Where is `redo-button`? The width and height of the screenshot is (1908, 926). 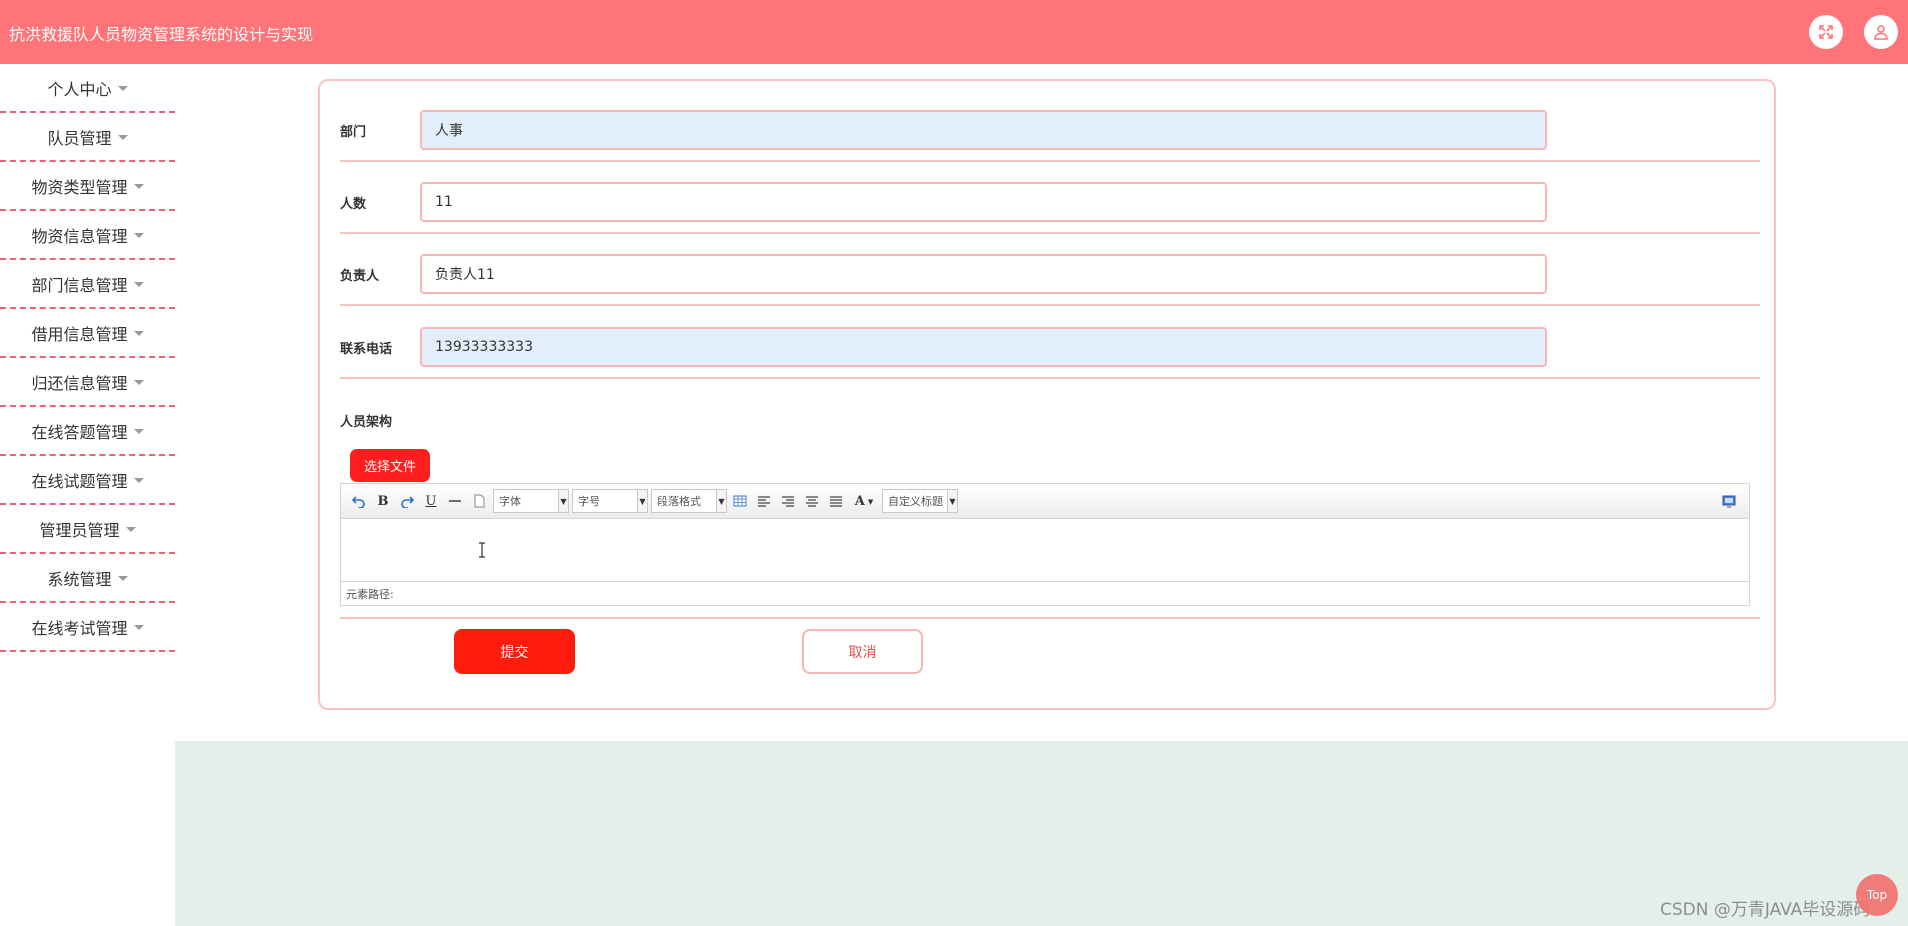
redo-button is located at coordinates (407, 501).